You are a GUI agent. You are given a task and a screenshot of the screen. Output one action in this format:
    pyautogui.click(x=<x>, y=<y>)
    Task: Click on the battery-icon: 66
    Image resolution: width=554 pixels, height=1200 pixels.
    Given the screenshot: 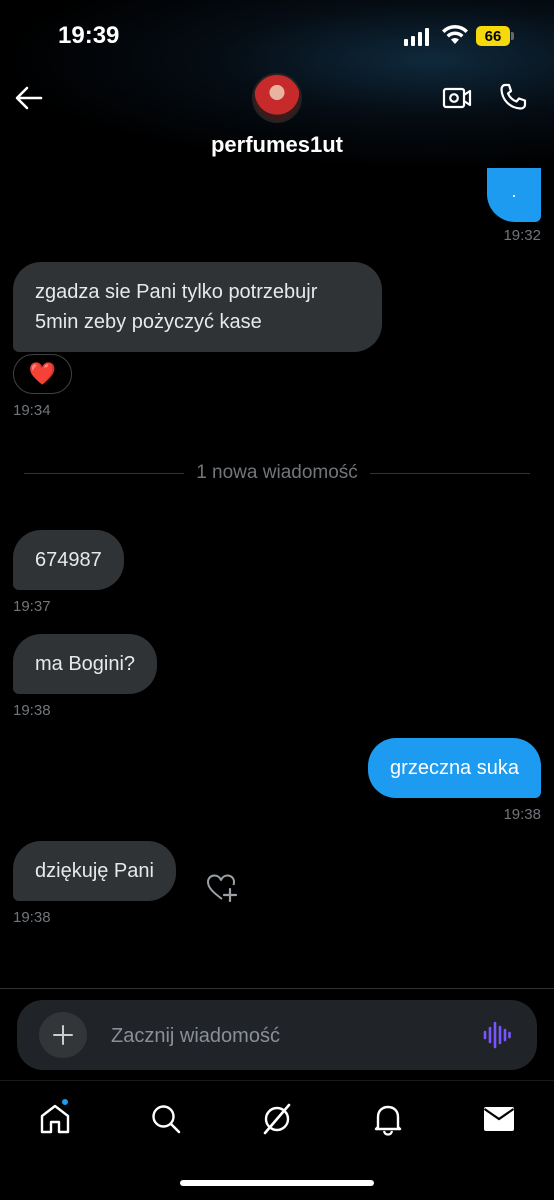 What is the action you would take?
    pyautogui.click(x=495, y=36)
    